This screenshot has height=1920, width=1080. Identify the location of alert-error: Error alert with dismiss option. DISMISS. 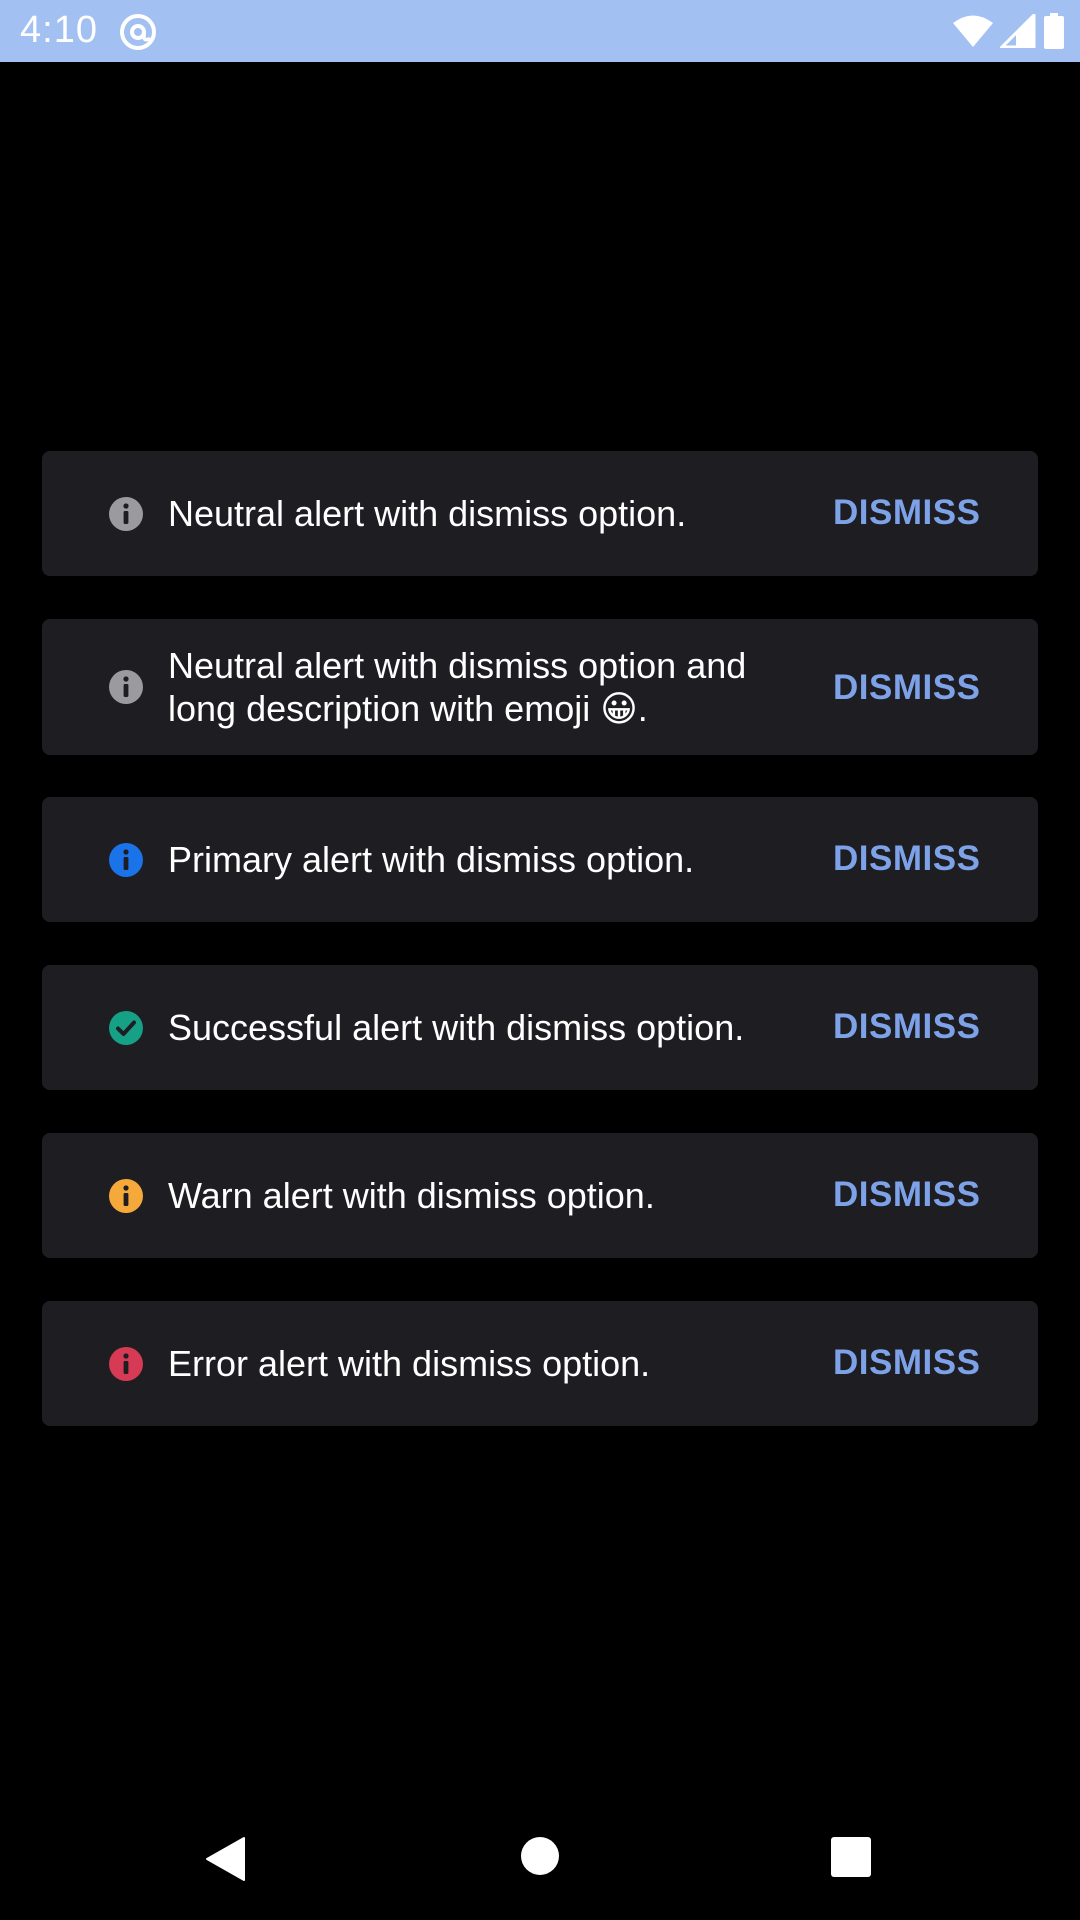
(540, 1363).